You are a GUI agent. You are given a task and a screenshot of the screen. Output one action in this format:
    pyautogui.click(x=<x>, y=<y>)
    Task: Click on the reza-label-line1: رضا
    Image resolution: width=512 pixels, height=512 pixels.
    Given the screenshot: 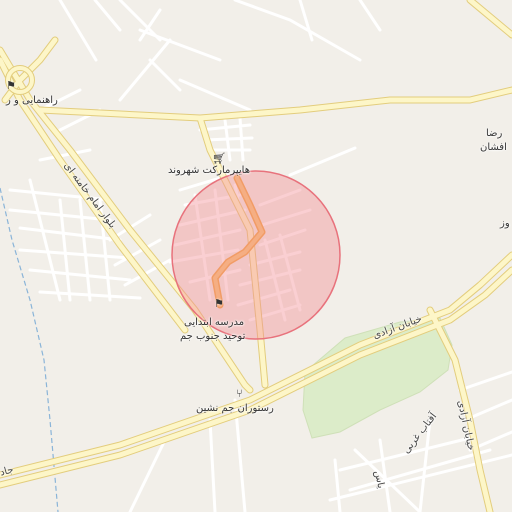 What is the action you would take?
    pyautogui.click(x=494, y=133)
    